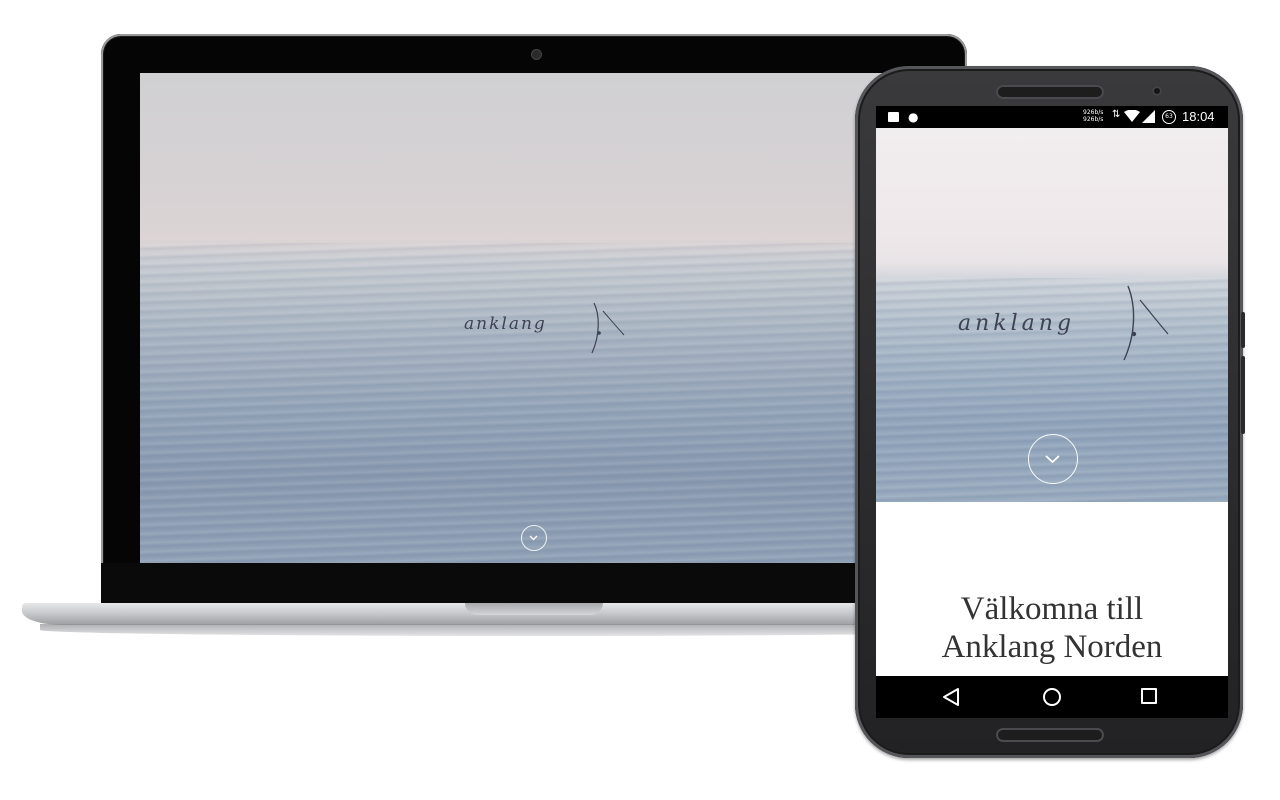  I want to click on welcome-line-1: Välkomna till, so click(1052, 609).